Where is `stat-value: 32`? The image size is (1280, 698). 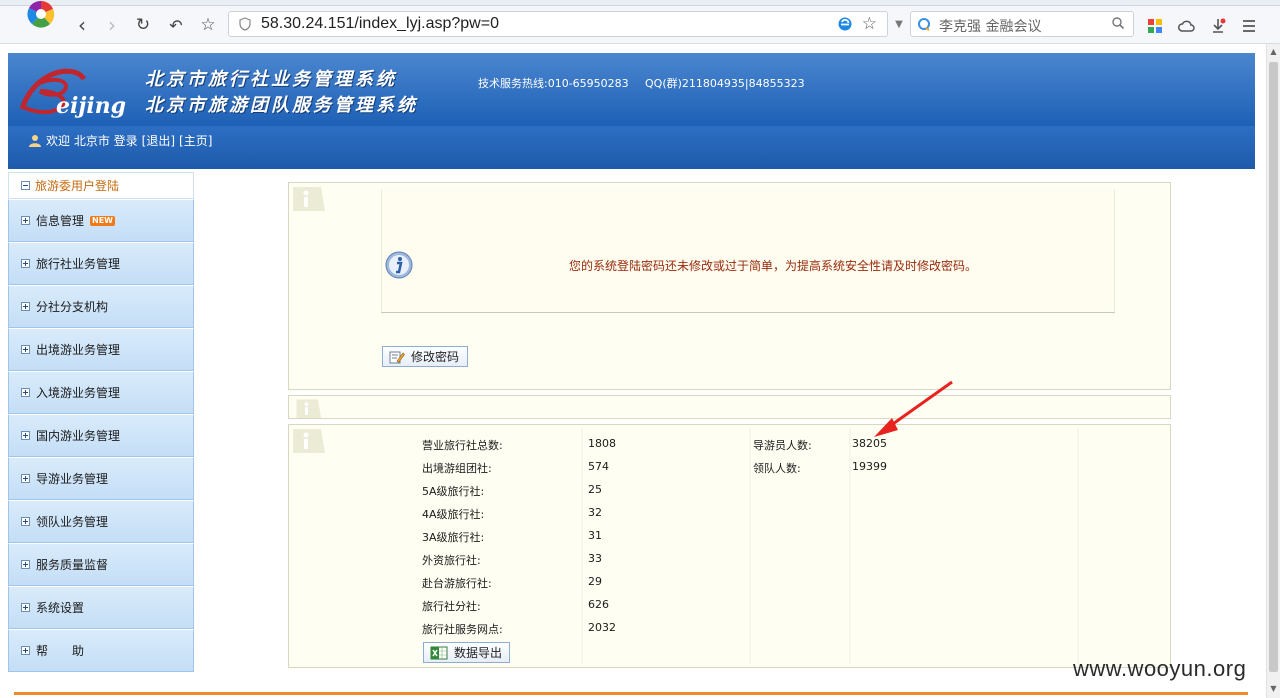
stat-value: 32 is located at coordinates (595, 512).